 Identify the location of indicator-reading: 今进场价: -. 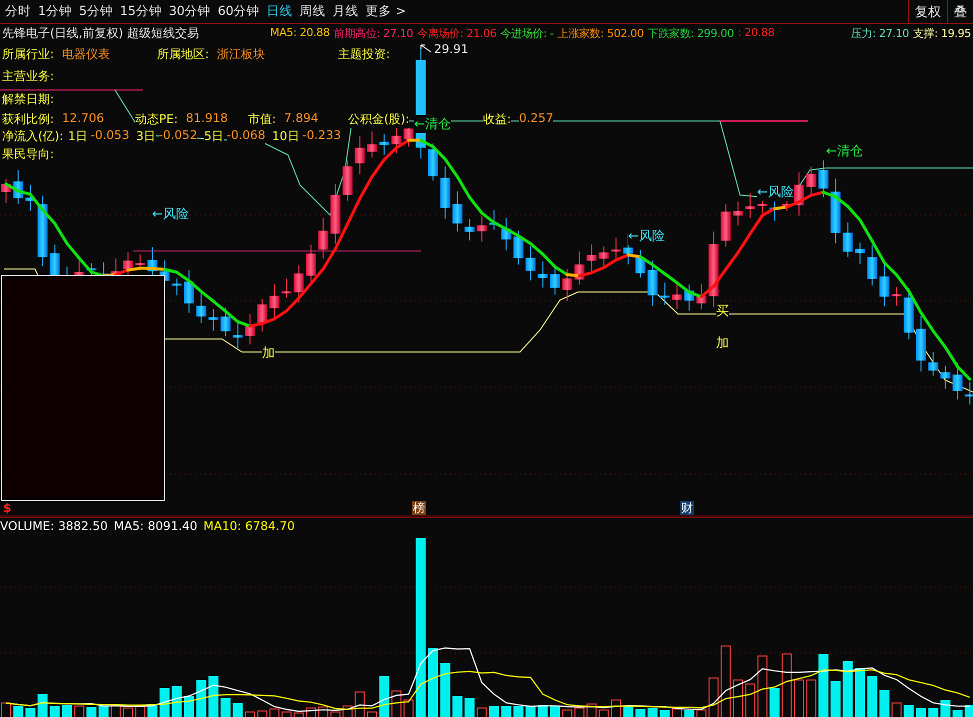
(527, 33).